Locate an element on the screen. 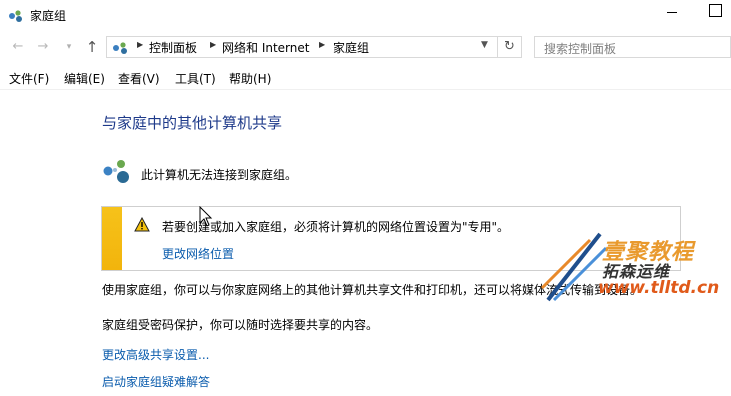 The width and height of the screenshot is (731, 396). search-placeholder: 搜索控制面板 is located at coordinates (580, 49).